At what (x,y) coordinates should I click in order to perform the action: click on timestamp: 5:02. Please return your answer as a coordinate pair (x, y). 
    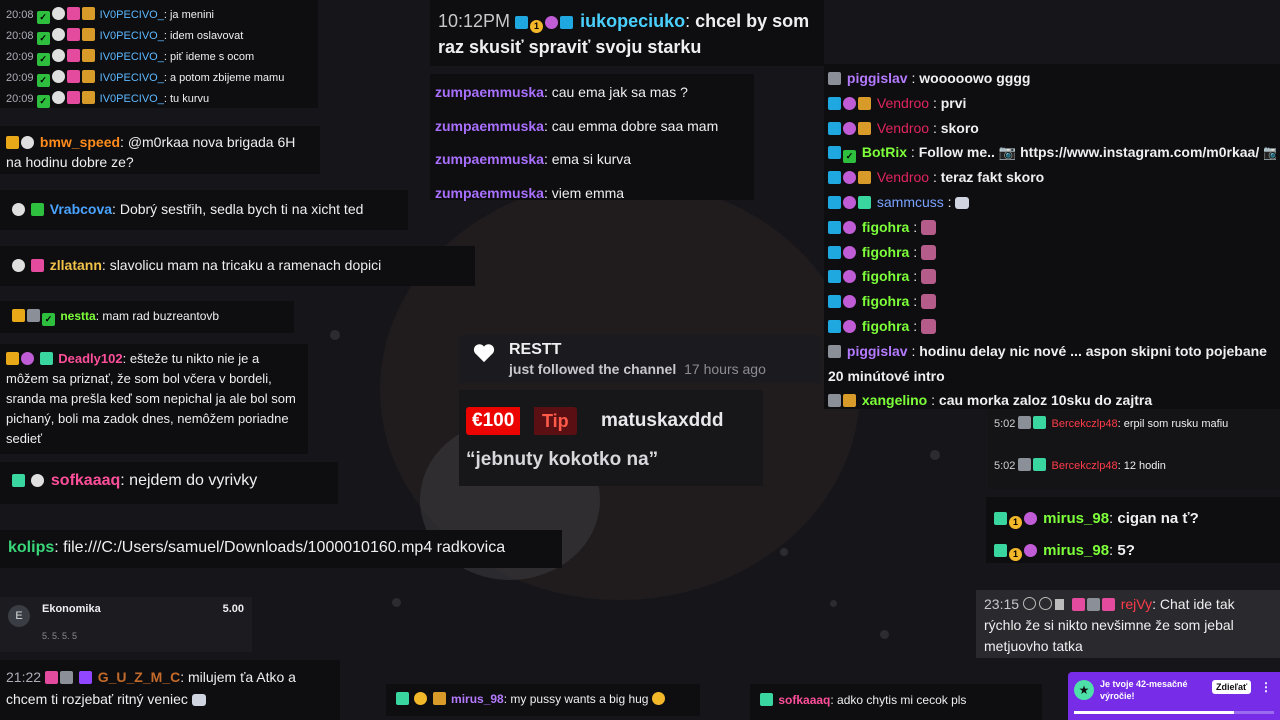
    Looking at the image, I should click on (1005, 466).